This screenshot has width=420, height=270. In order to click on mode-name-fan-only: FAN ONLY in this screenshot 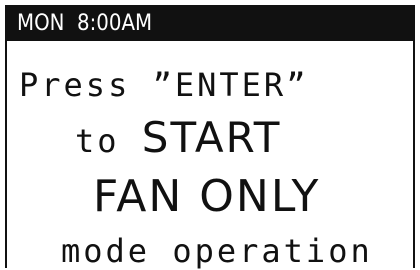, I will do `click(207, 196)`.